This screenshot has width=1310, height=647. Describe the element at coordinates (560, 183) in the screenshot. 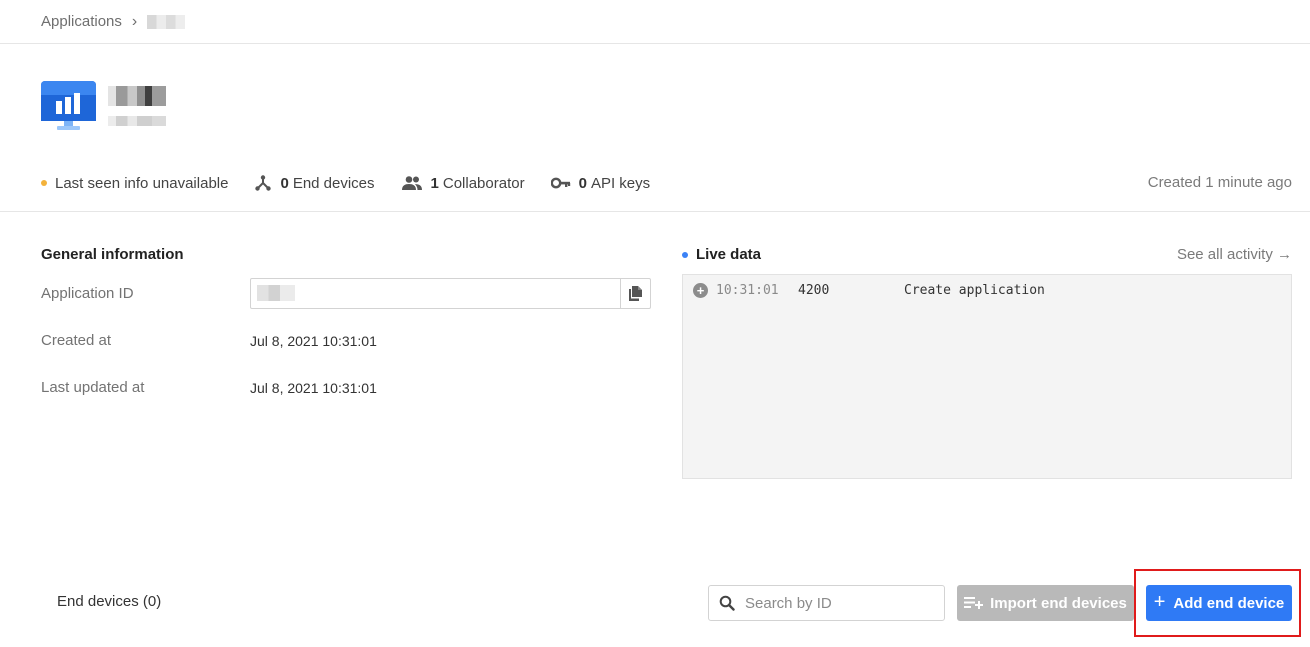

I see `key-icon` at that location.